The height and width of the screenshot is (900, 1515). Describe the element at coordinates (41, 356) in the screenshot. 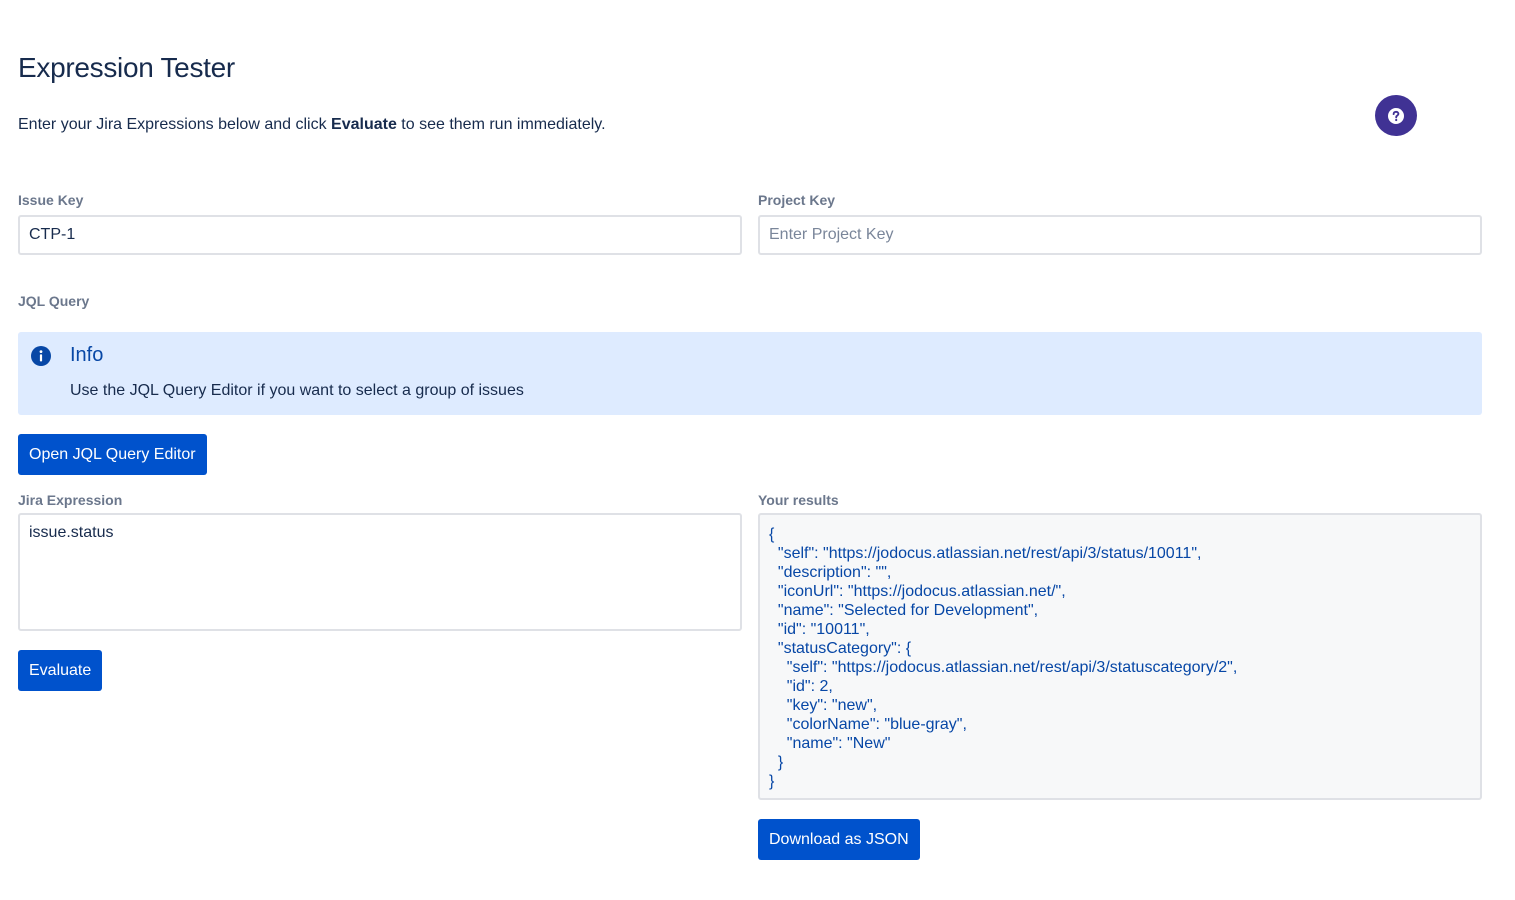

I see `info-icon` at that location.